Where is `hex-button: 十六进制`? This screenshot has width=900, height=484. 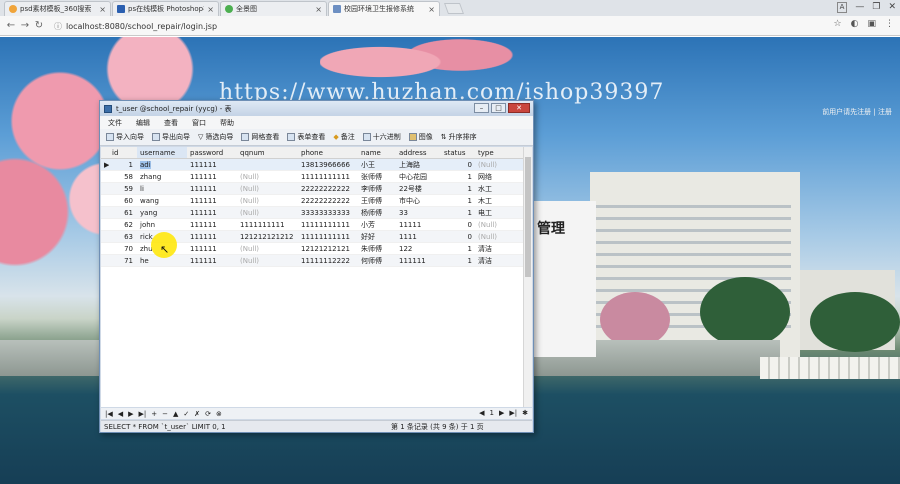 hex-button: 十六进制 is located at coordinates (381, 137).